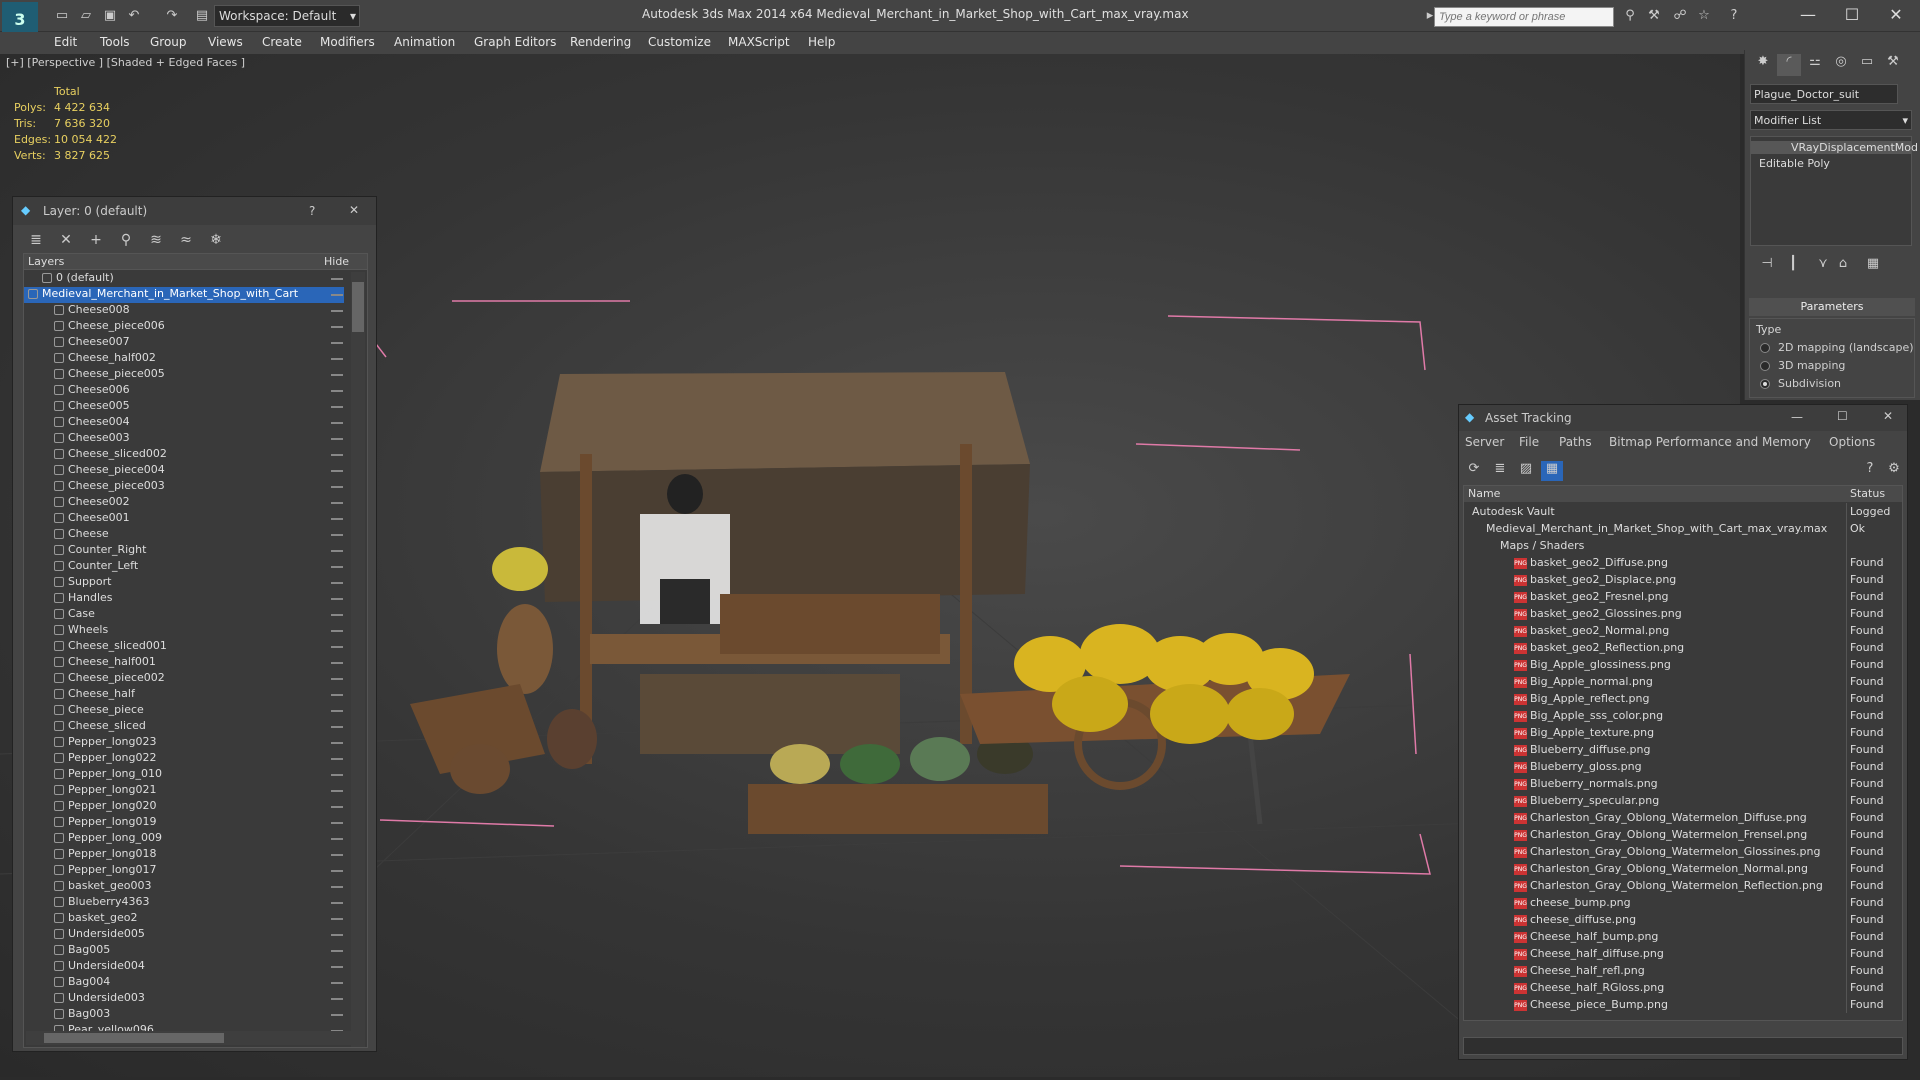 This screenshot has width=1920, height=1080. What do you see at coordinates (1837, 347) in the screenshot?
I see `radio-2d-mapping: 2D mapping (landscape)` at bounding box center [1837, 347].